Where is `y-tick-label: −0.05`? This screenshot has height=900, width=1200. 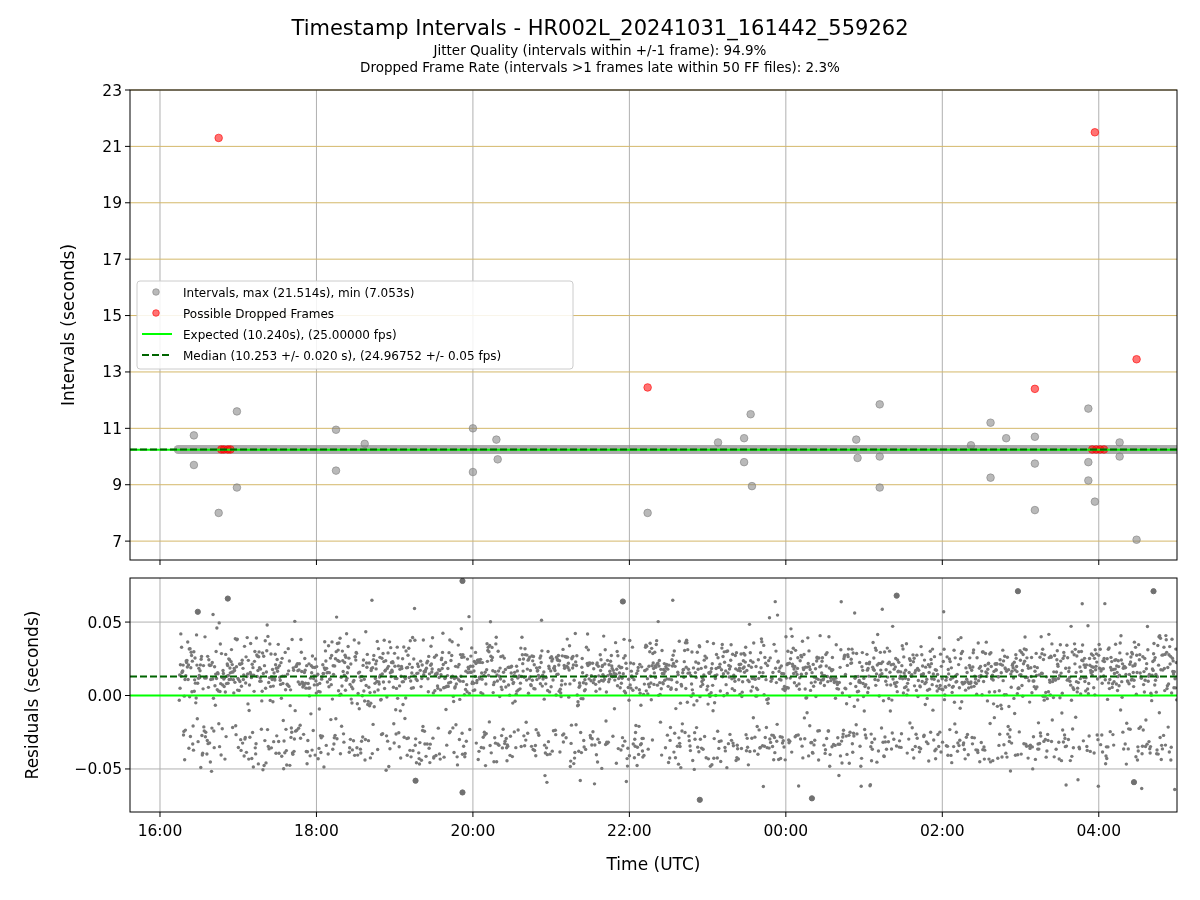 y-tick-label: −0.05 is located at coordinates (98, 769).